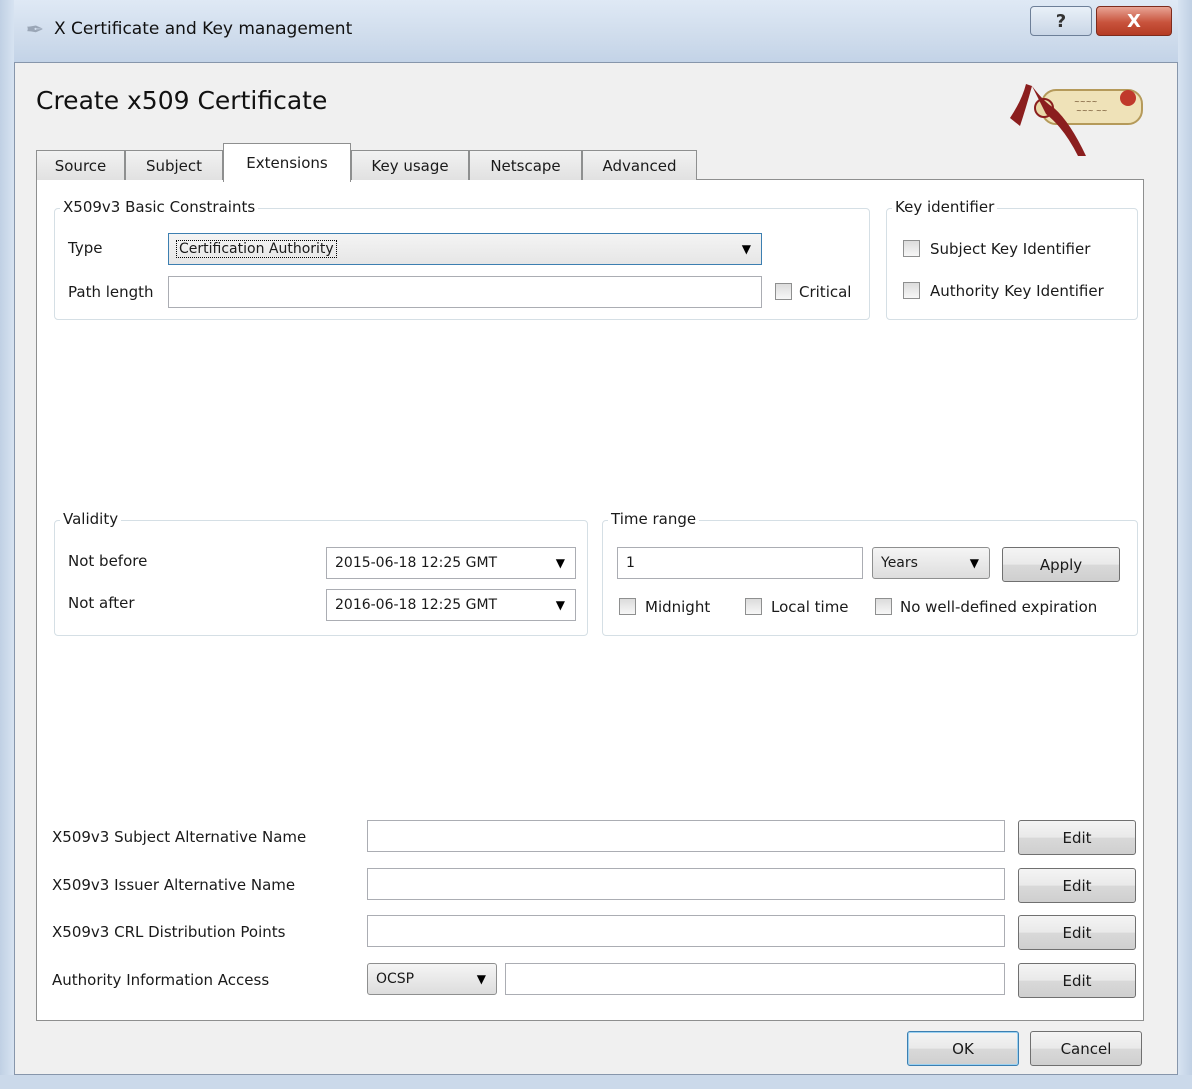 The width and height of the screenshot is (1192, 1089). What do you see at coordinates (395, 979) in the screenshot?
I see `aia-method-value: OCSP` at bounding box center [395, 979].